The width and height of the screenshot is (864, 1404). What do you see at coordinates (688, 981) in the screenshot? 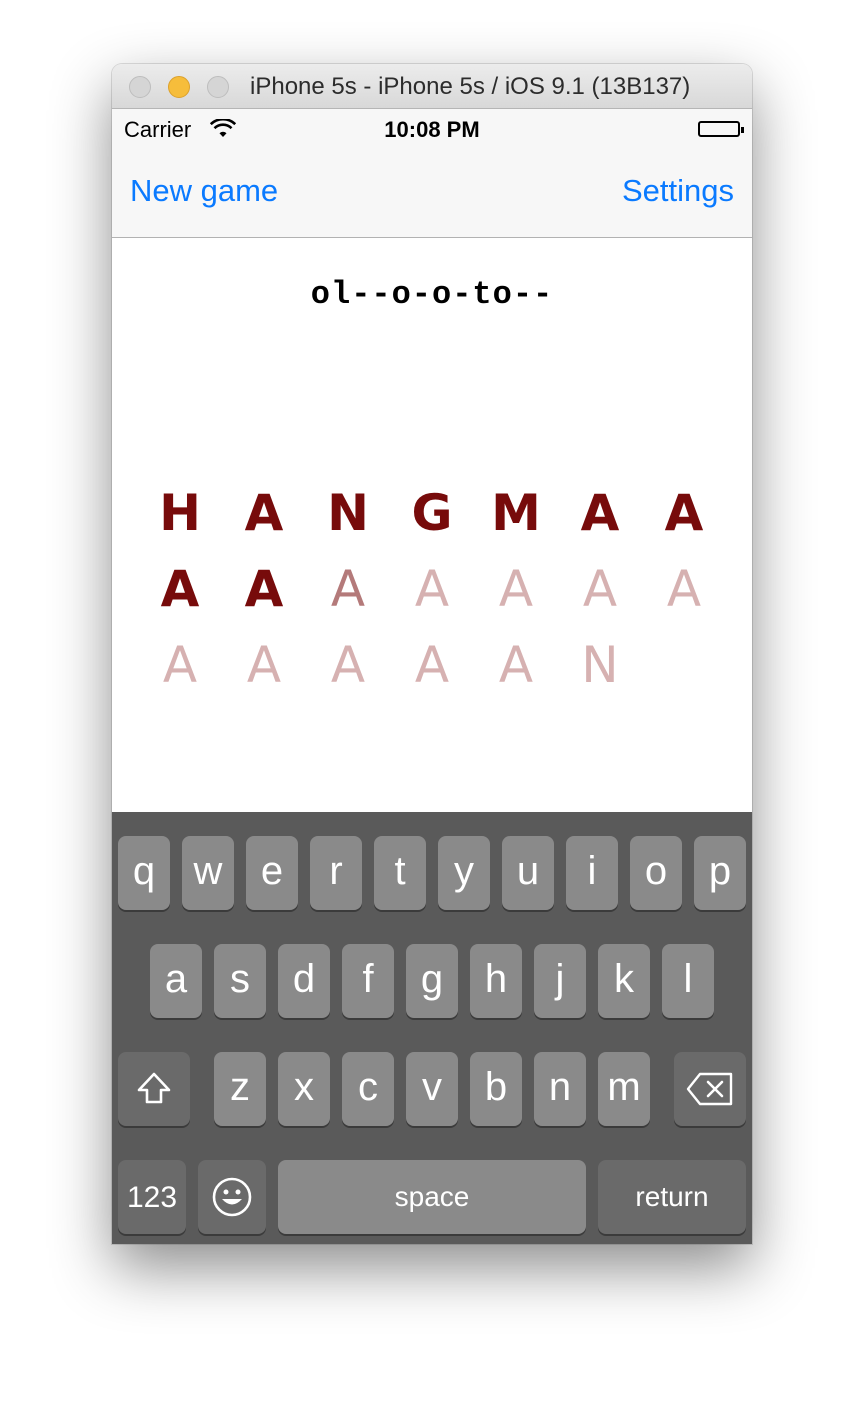
I see `key-l: l` at bounding box center [688, 981].